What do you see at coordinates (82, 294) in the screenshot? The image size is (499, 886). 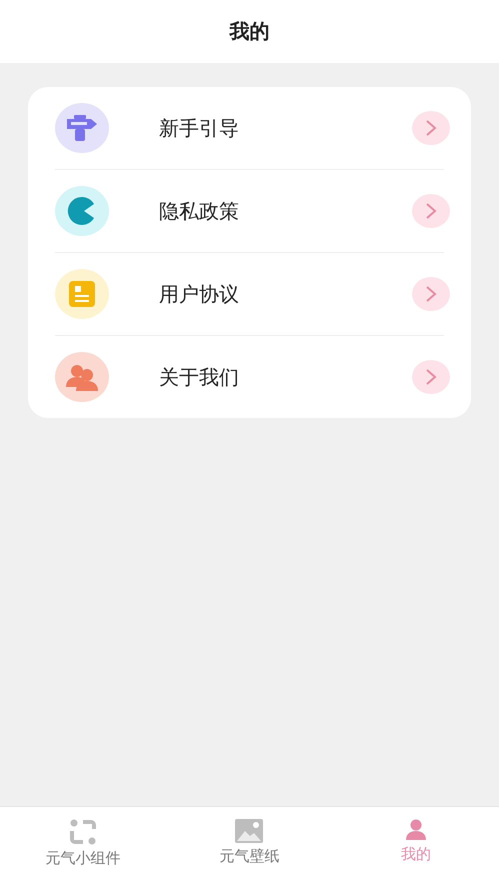 I see `document-icon` at bounding box center [82, 294].